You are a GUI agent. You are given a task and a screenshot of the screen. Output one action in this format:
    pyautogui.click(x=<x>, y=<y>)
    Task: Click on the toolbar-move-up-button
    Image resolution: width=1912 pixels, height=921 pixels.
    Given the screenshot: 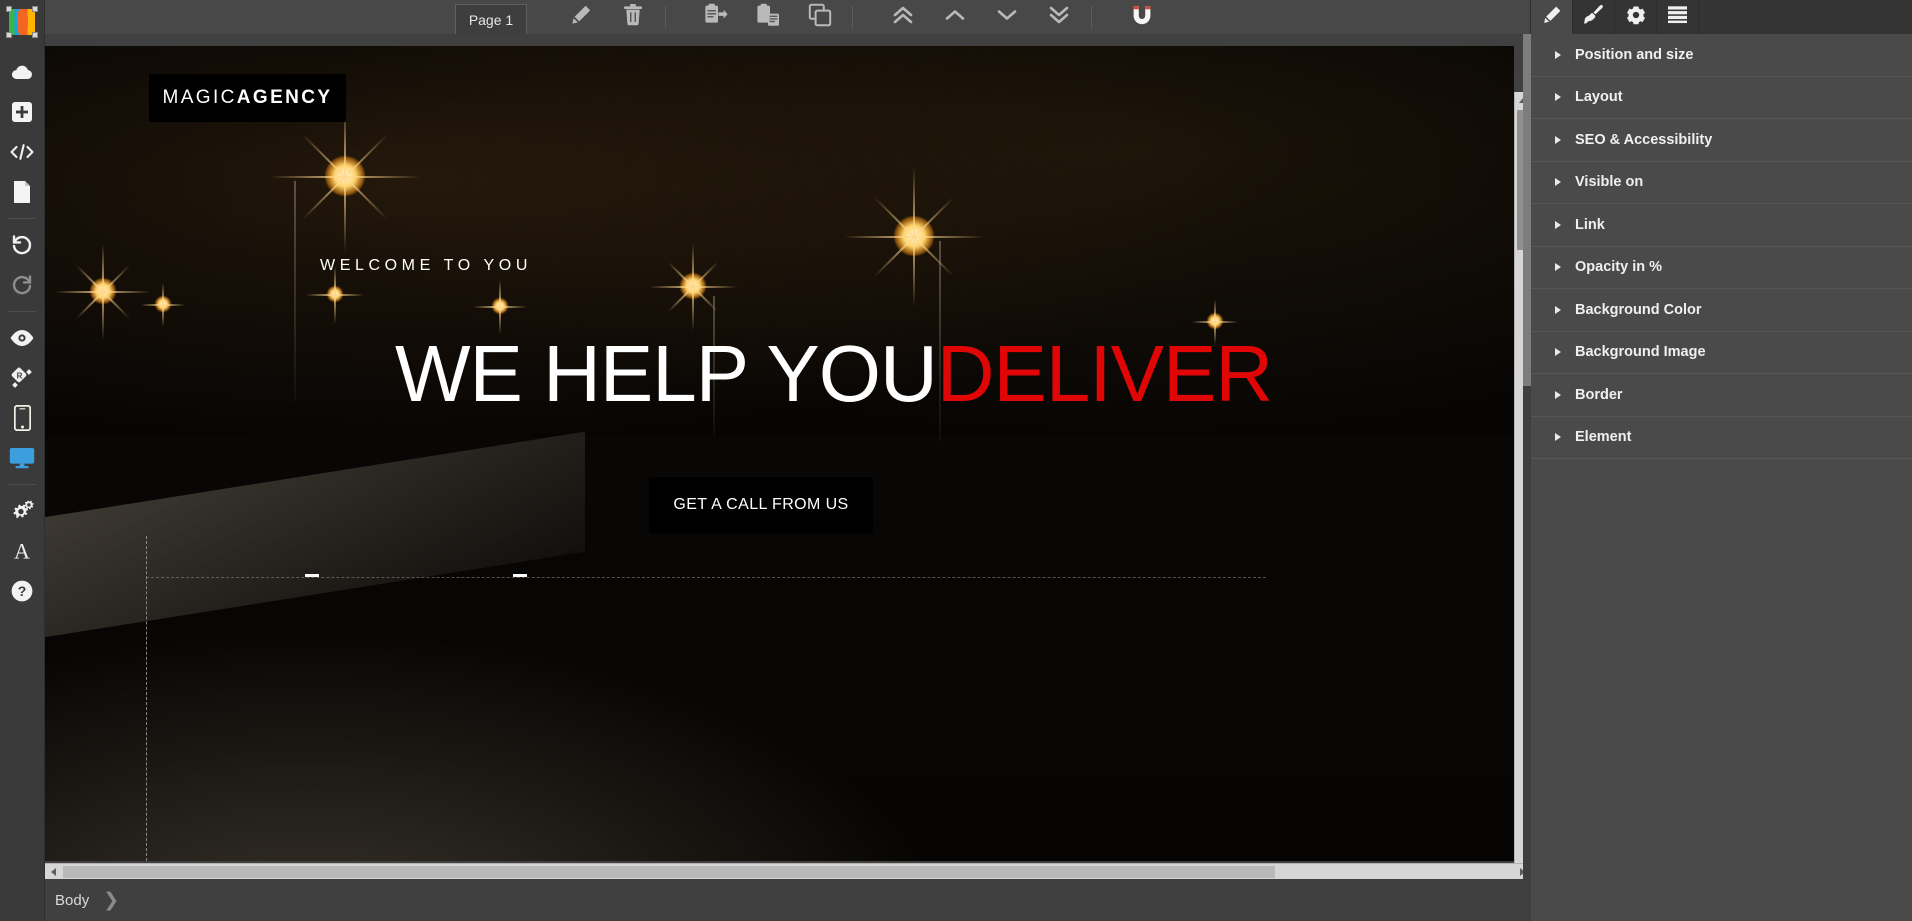 What is the action you would take?
    pyautogui.click(x=955, y=17)
    